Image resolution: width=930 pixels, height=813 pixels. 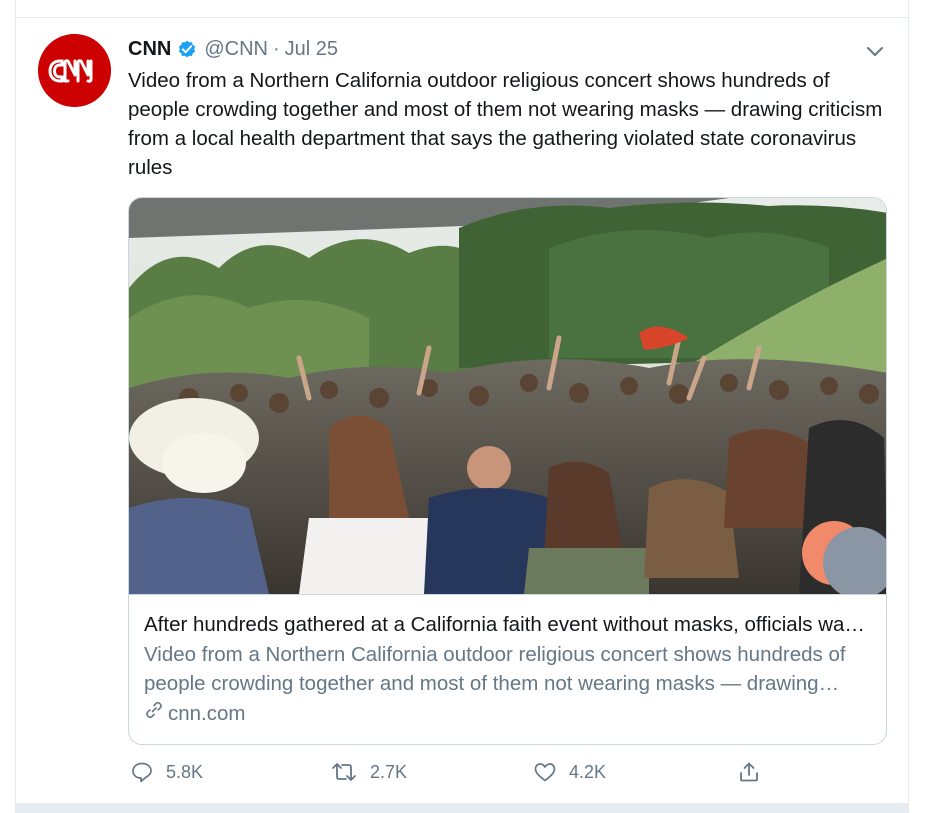 What do you see at coordinates (142, 772) in the screenshot?
I see `reply-icon` at bounding box center [142, 772].